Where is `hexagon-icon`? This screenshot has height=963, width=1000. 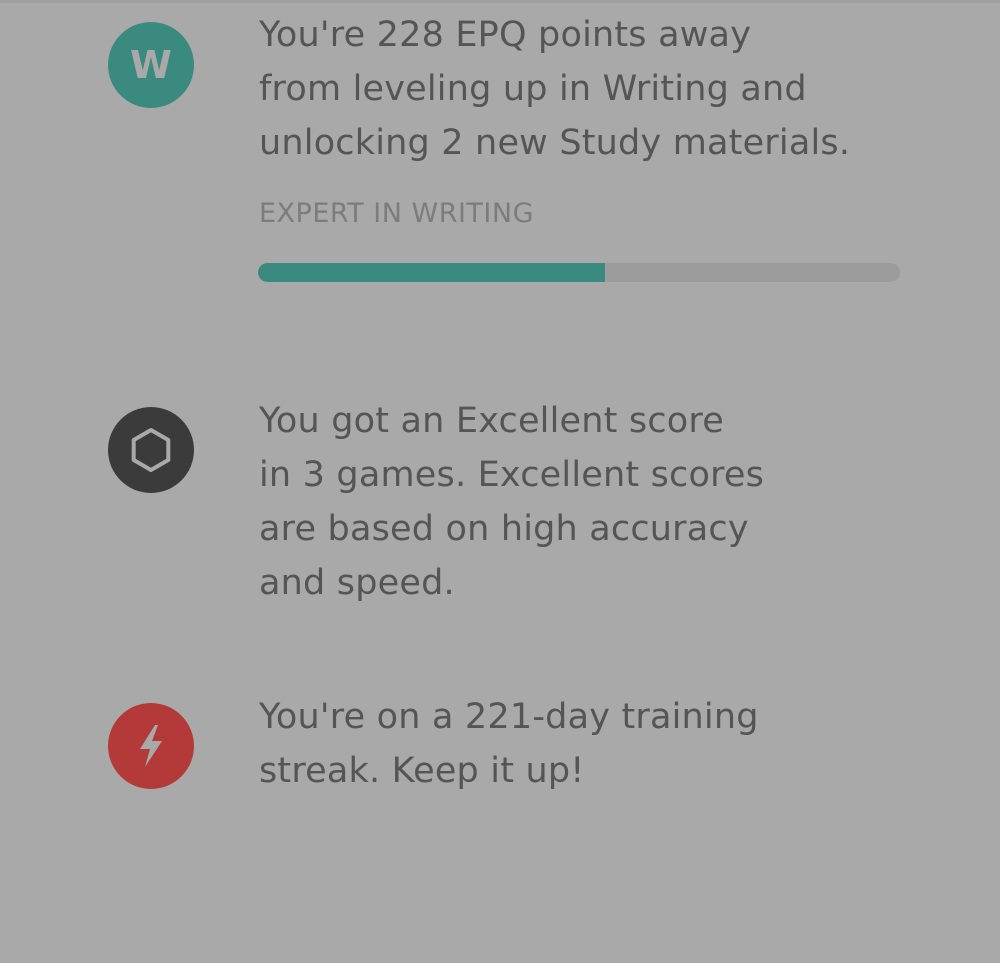 hexagon-icon is located at coordinates (151, 450).